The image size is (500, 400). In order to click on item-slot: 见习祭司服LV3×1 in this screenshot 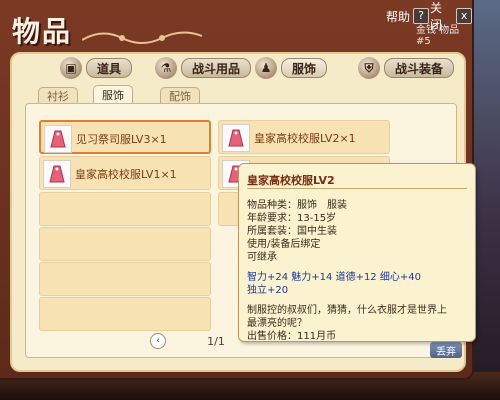, I will do `click(125, 137)`.